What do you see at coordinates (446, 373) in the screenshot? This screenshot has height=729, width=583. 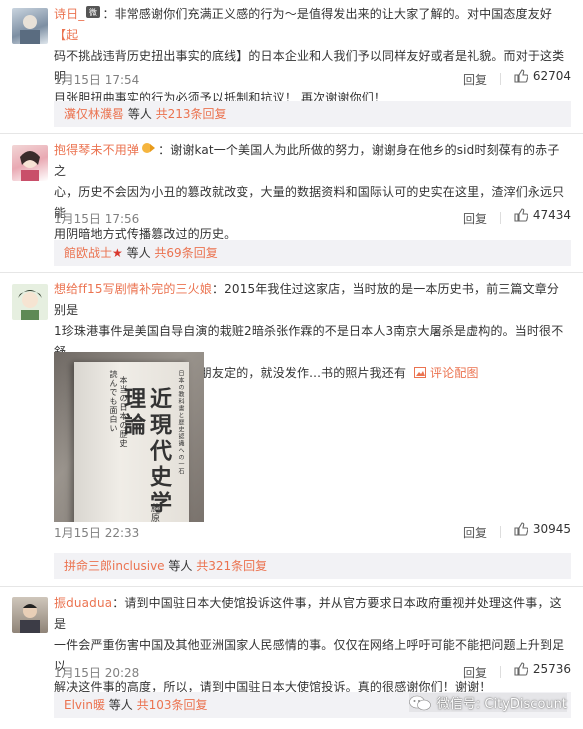 I see `comment-image-link: 评论配图` at bounding box center [446, 373].